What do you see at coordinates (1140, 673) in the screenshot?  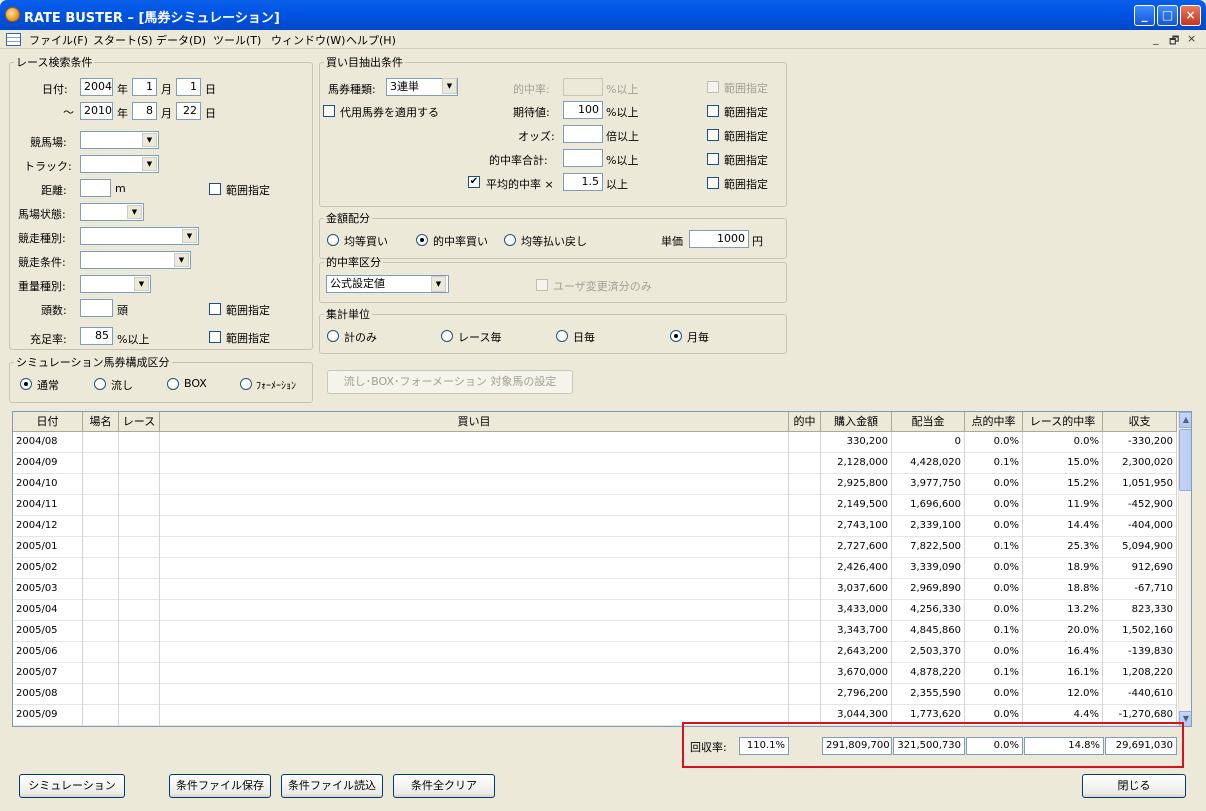 I see `cell-balance: 1,208,220` at bounding box center [1140, 673].